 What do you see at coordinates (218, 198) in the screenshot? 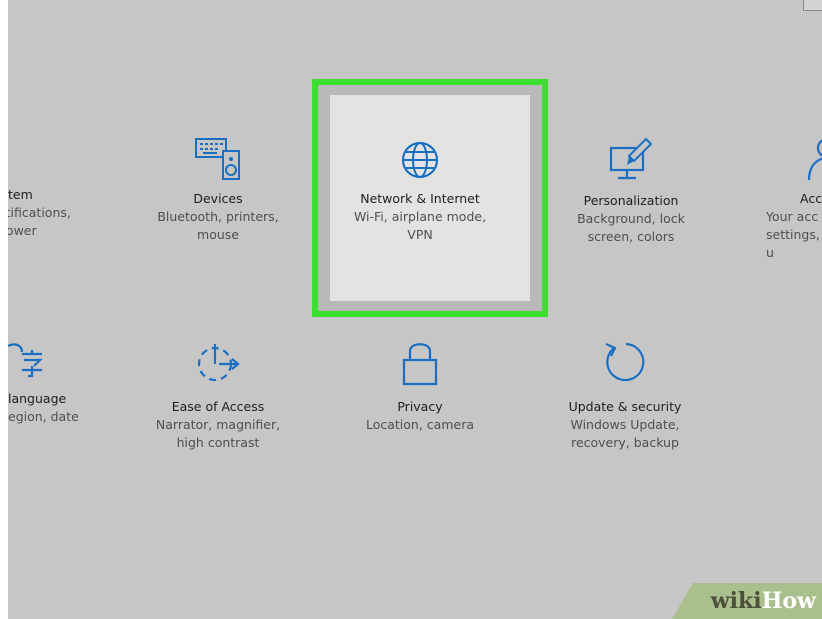
I see `tile-title: Devices` at bounding box center [218, 198].